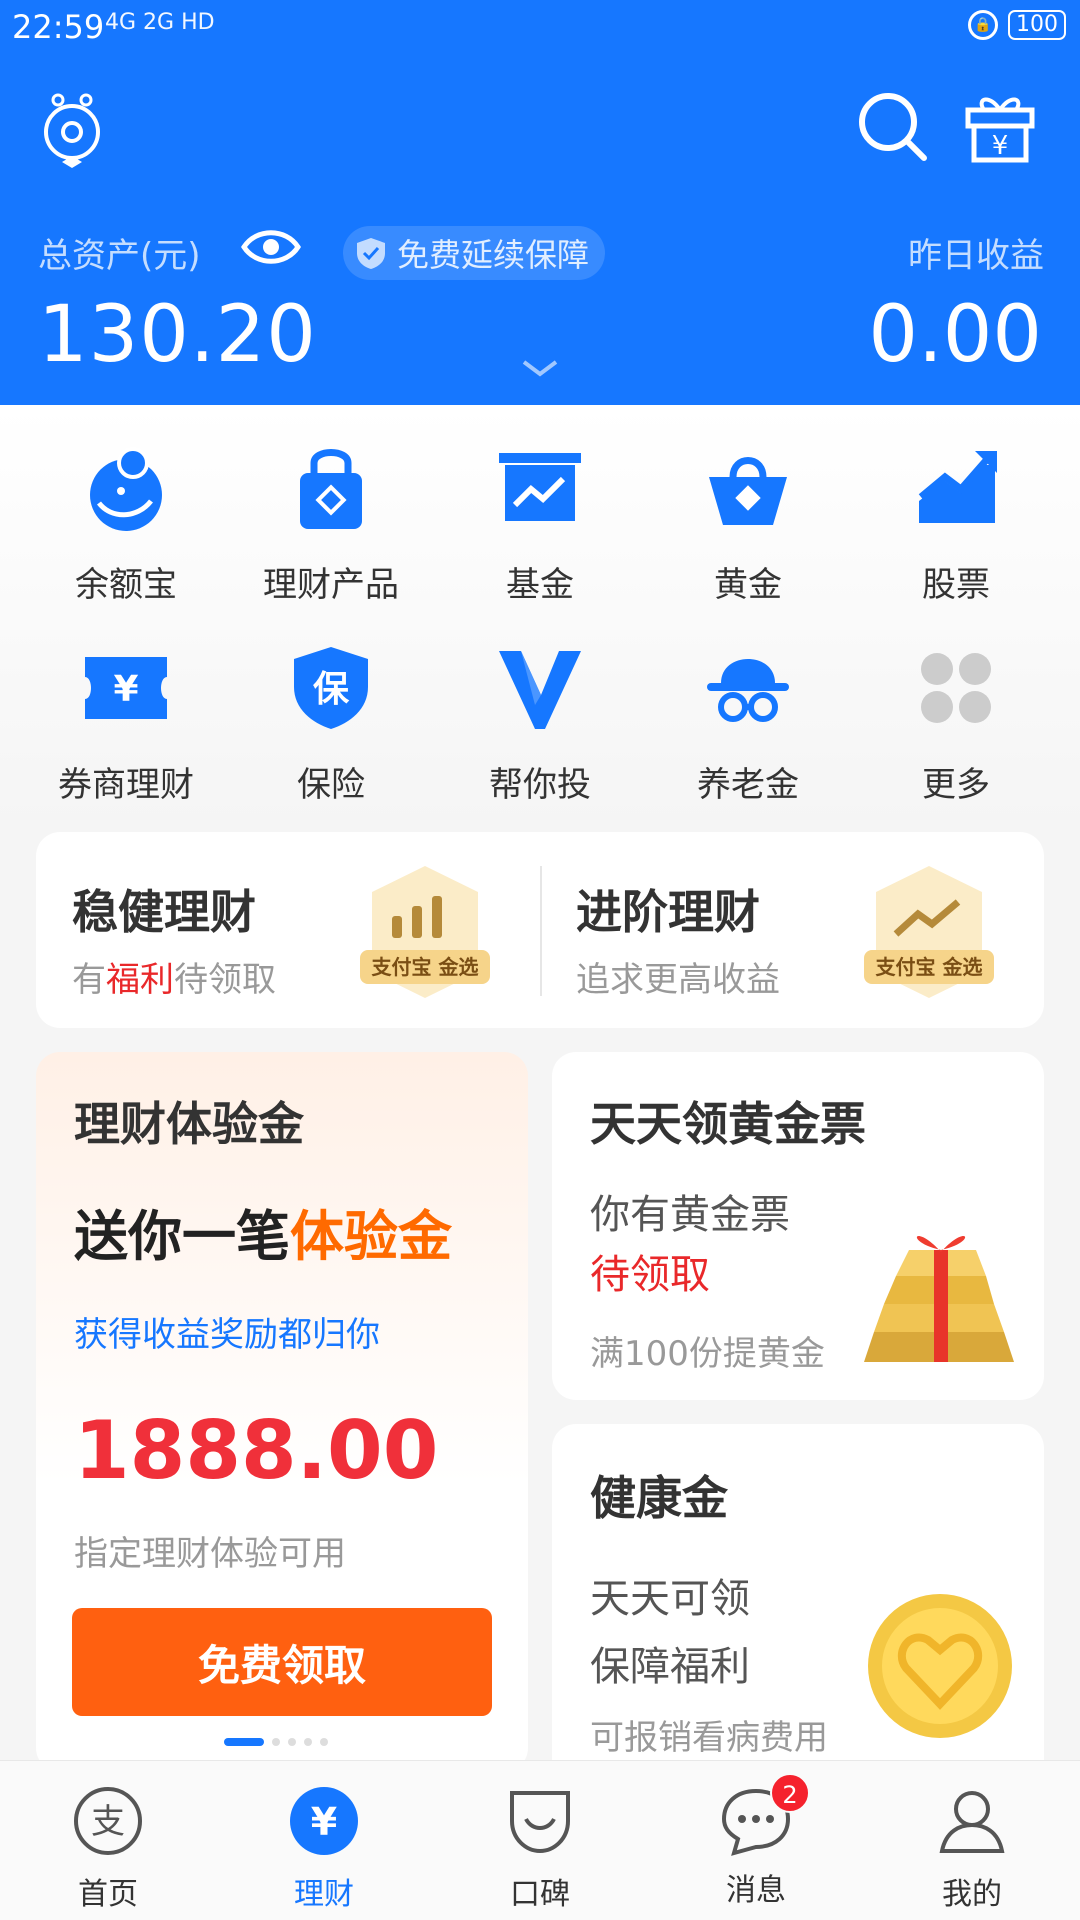  I want to click on grid-item-label: 理财产品, so click(331, 585).